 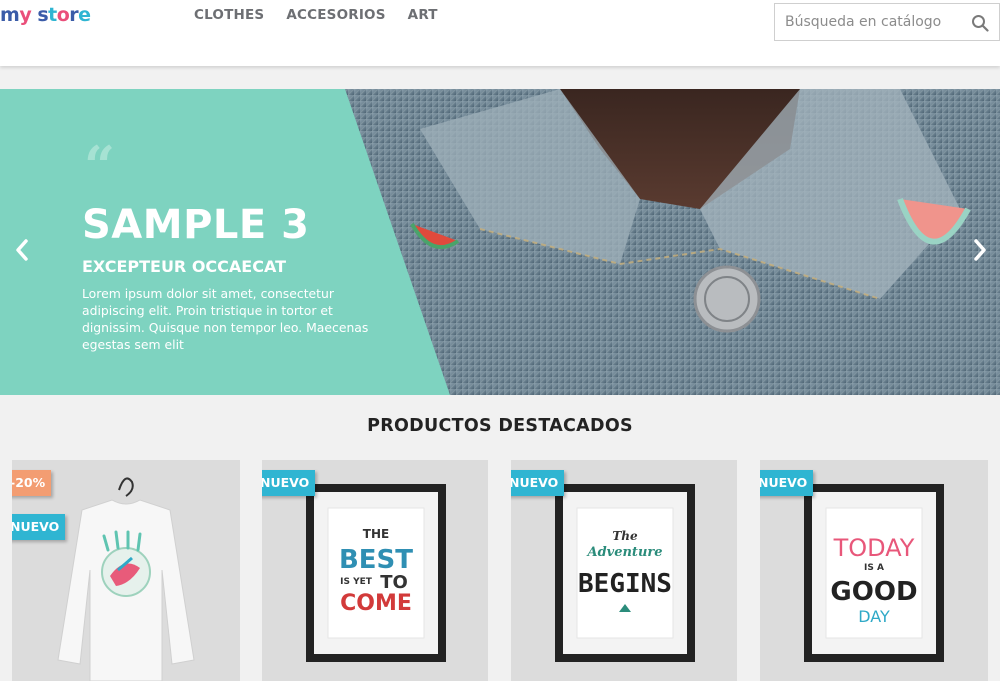 What do you see at coordinates (394, 582) in the screenshot?
I see `poster-line: TO` at bounding box center [394, 582].